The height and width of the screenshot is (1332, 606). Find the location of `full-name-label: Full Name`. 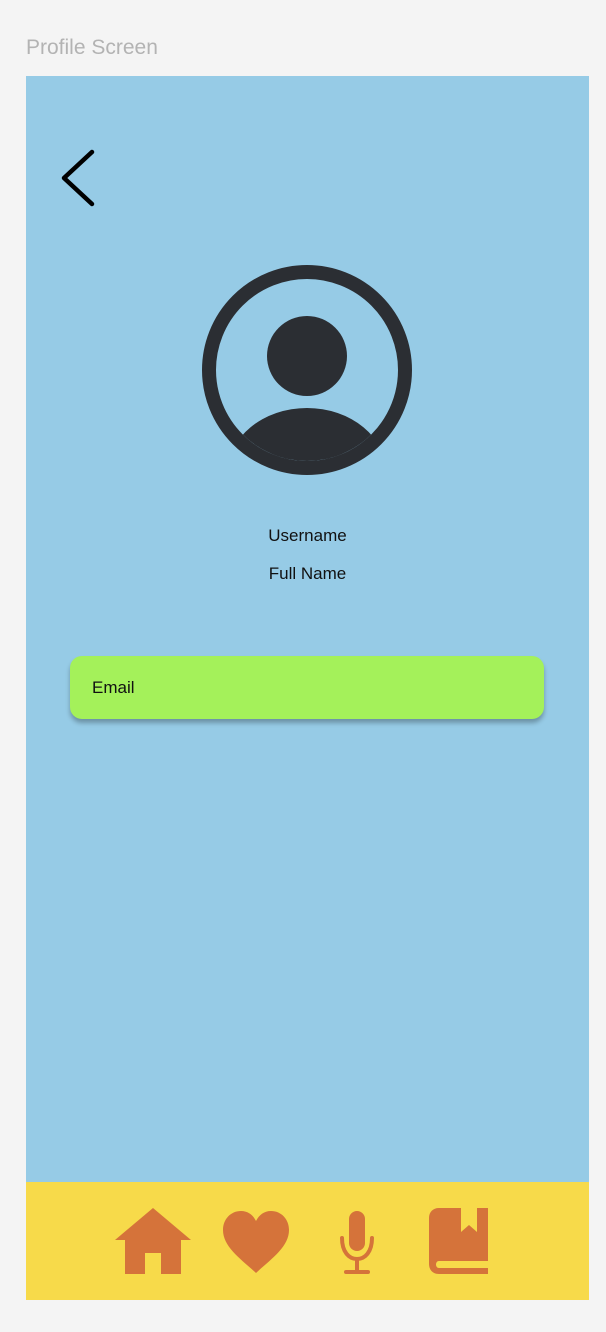

full-name-label: Full Name is located at coordinates (307, 573).